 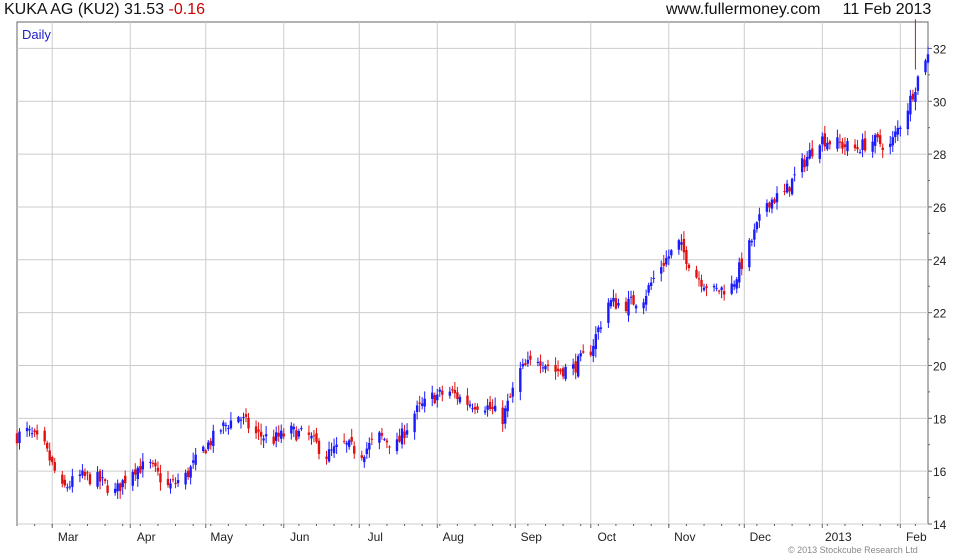 What do you see at coordinates (940, 49) in the screenshot?
I see `y-tick-label: 32` at bounding box center [940, 49].